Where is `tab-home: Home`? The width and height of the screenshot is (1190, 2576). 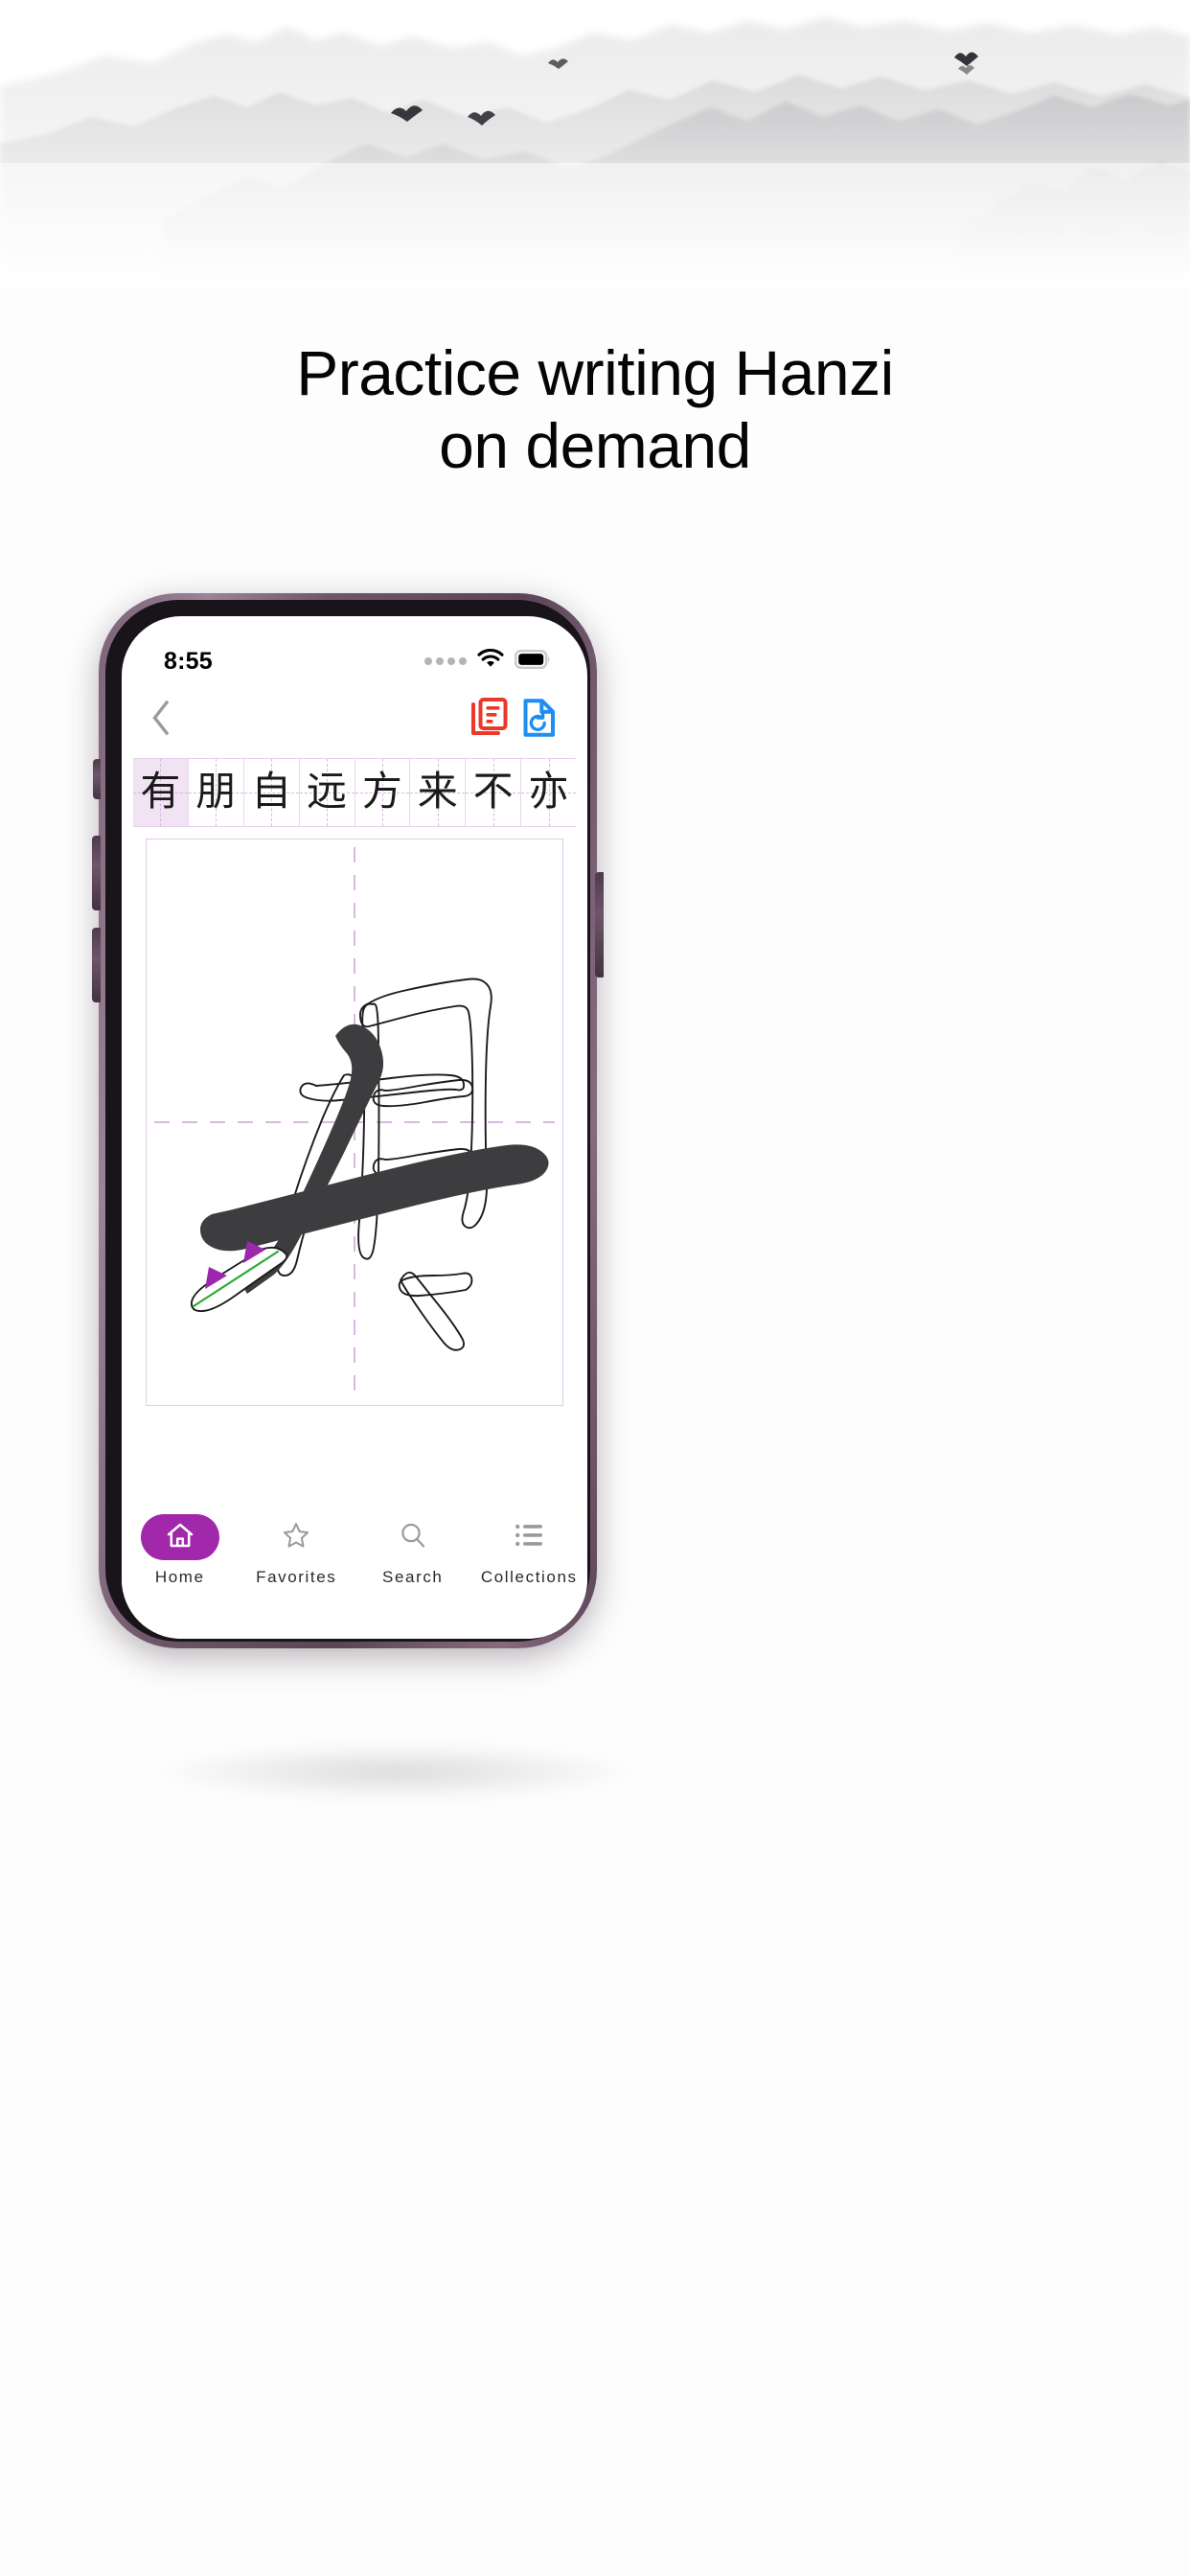 tab-home: Home is located at coordinates (181, 1550).